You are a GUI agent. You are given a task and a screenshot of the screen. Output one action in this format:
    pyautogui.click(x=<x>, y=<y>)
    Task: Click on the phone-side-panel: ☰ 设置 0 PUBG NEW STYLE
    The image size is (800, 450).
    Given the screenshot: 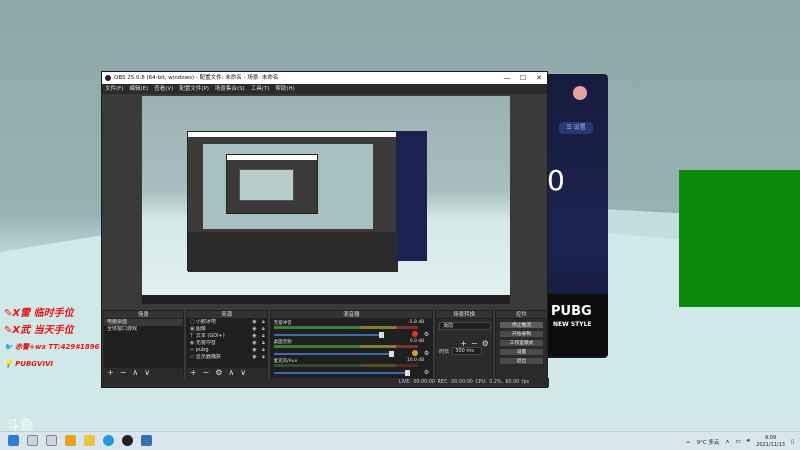 What is the action you would take?
    pyautogui.click(x=576, y=216)
    